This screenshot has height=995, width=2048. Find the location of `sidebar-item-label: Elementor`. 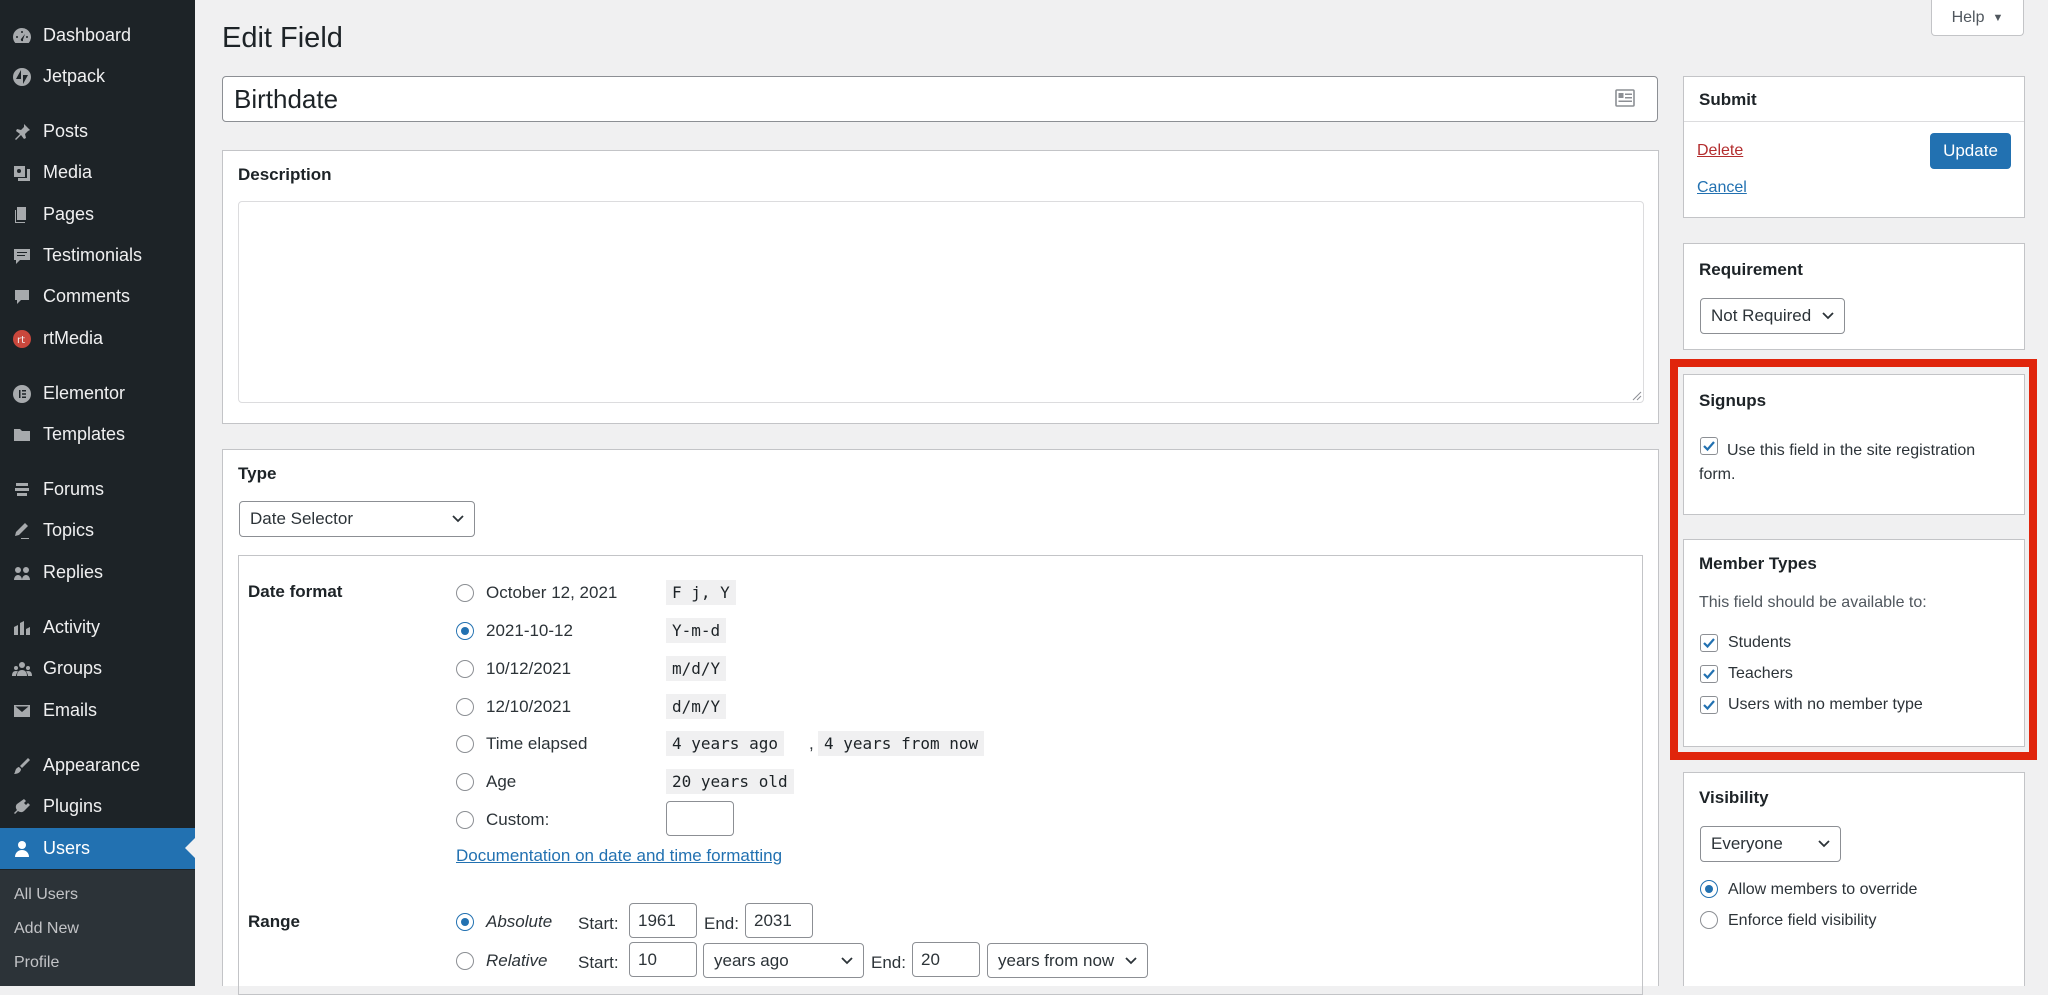

sidebar-item-label: Elementor is located at coordinates (84, 393).